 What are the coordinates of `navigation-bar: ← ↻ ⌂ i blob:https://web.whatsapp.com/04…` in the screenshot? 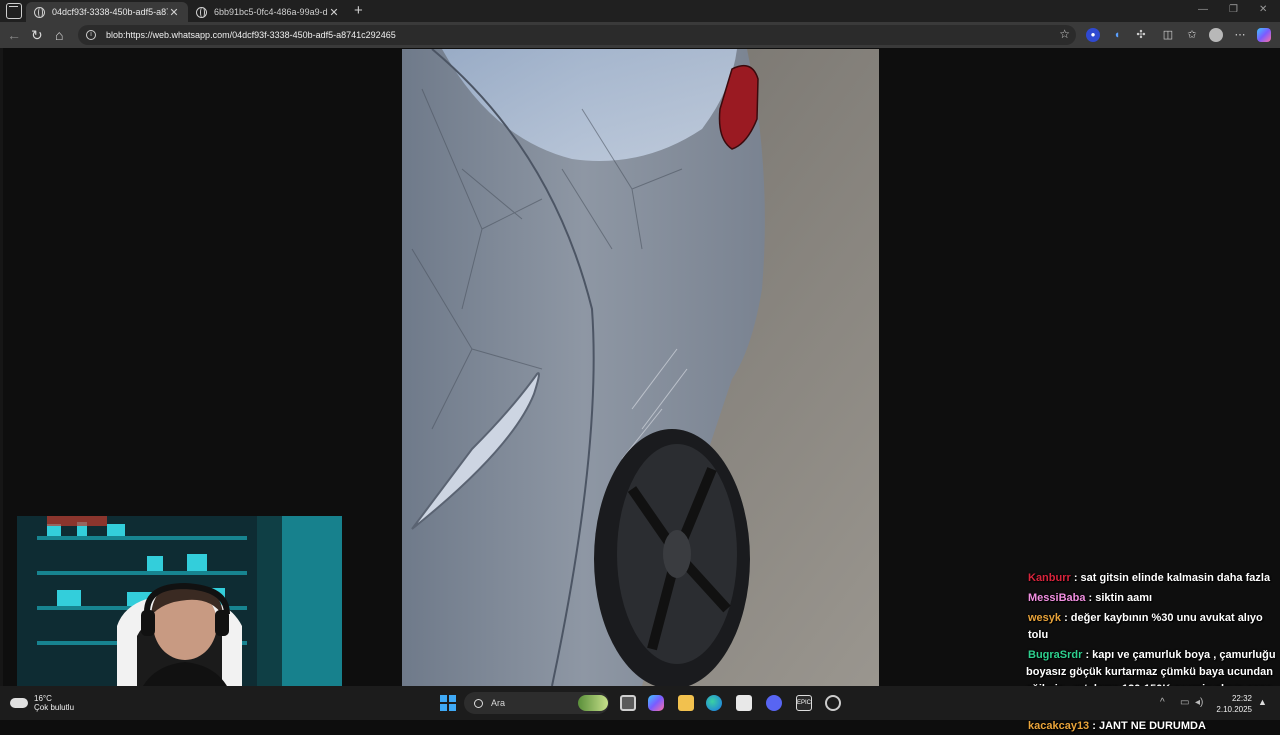 It's located at (640, 35).